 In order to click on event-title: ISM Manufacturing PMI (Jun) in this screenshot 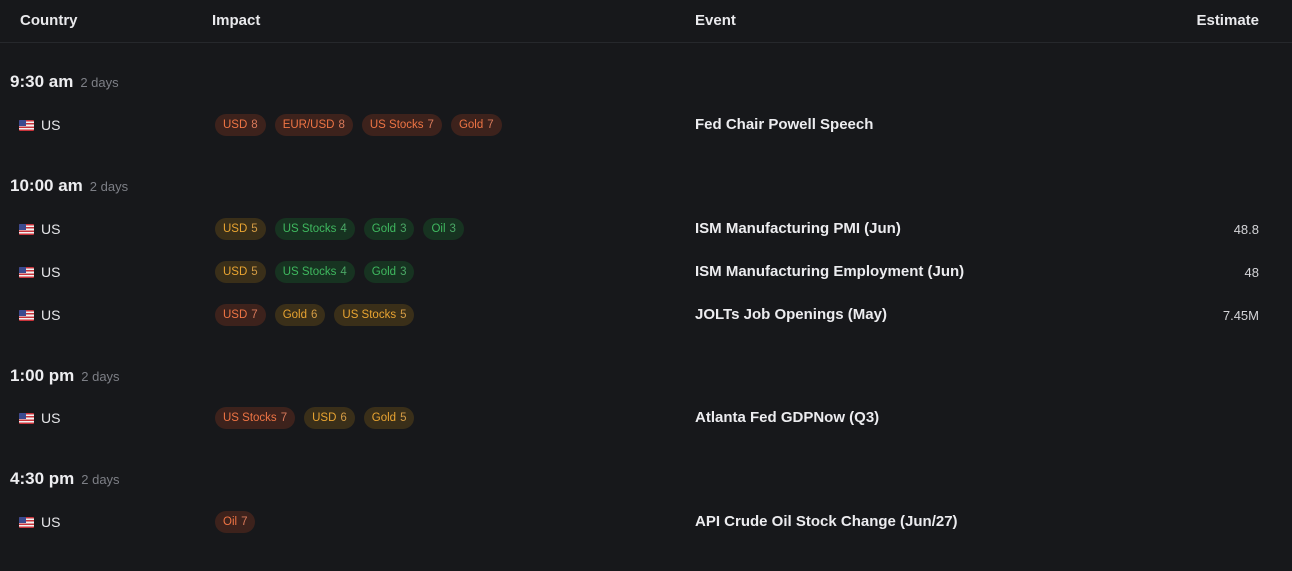, I will do `click(798, 228)`.